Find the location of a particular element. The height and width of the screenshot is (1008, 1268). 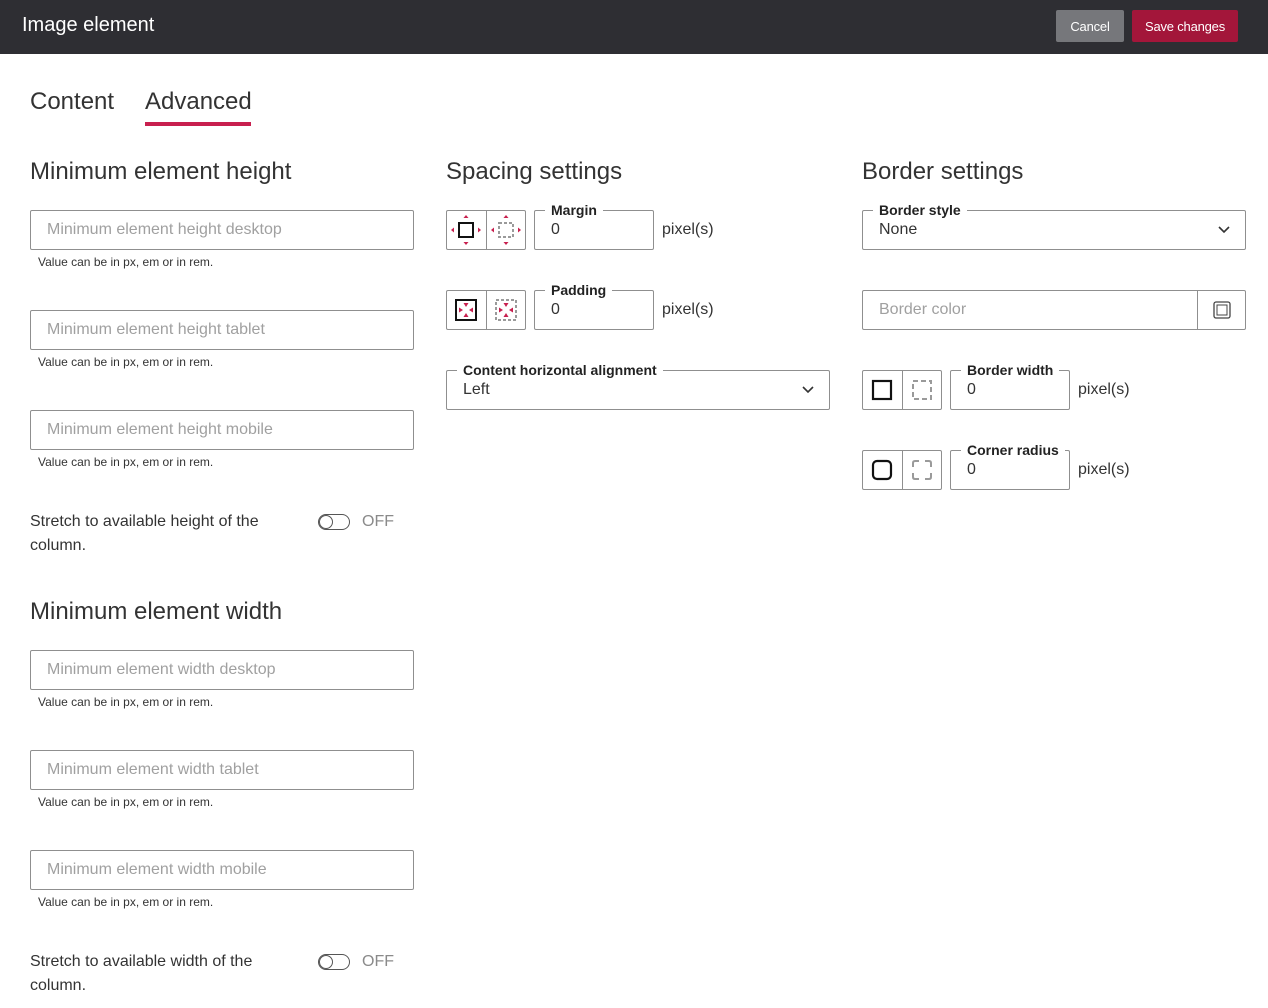

alignment-select: Content horizontal alignment Left is located at coordinates (638, 386).